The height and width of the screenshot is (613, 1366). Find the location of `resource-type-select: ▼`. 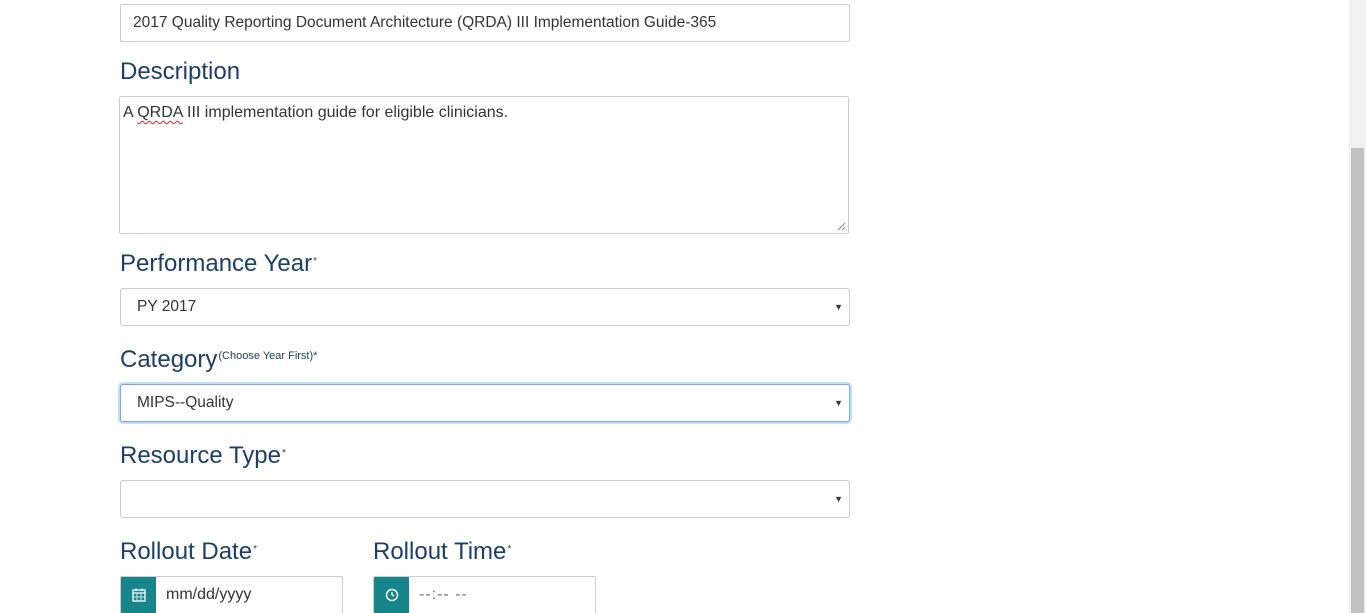

resource-type-select: ▼ is located at coordinates (485, 499).